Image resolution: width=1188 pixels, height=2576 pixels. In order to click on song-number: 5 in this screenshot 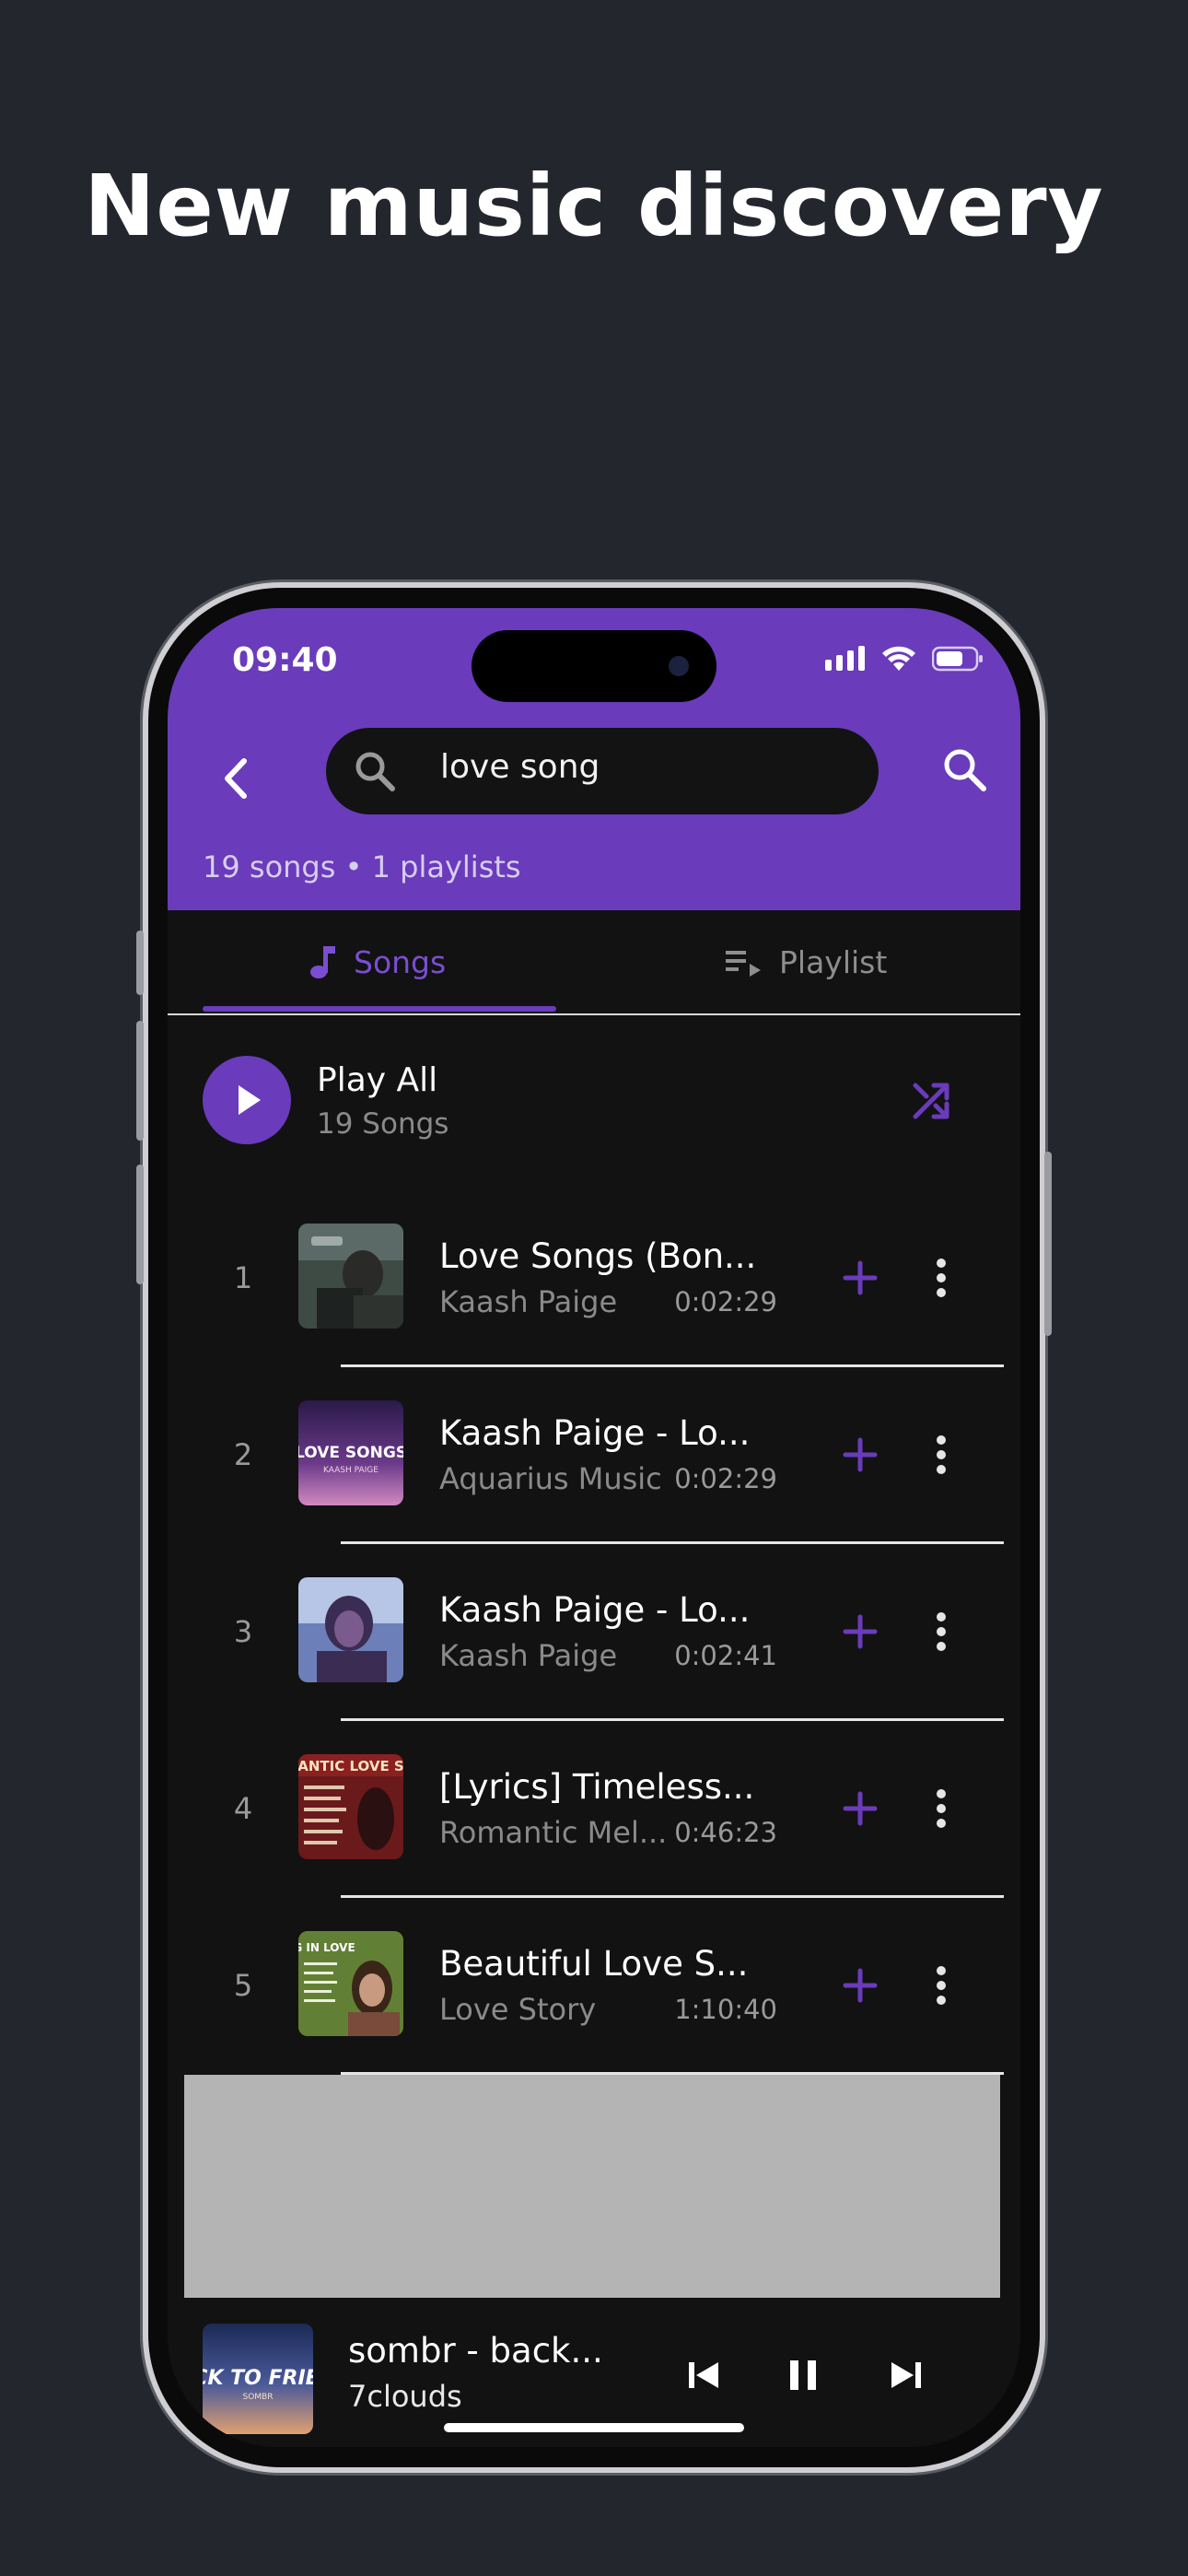, I will do `click(243, 1986)`.